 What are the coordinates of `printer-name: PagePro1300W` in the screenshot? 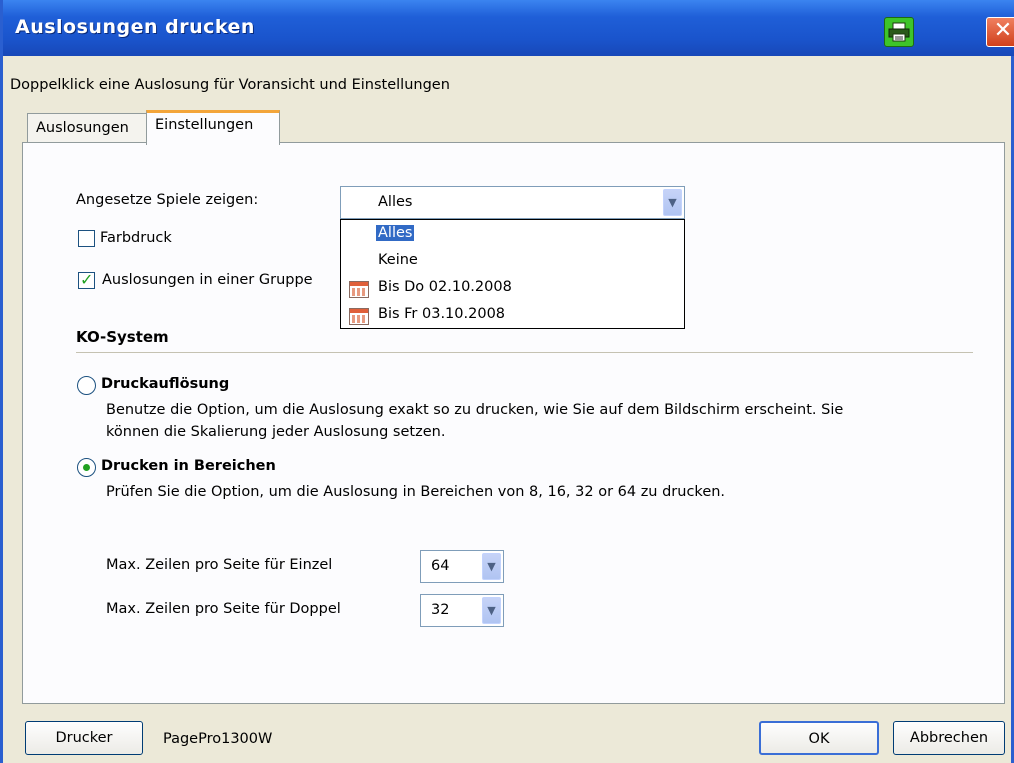 It's located at (218, 739).